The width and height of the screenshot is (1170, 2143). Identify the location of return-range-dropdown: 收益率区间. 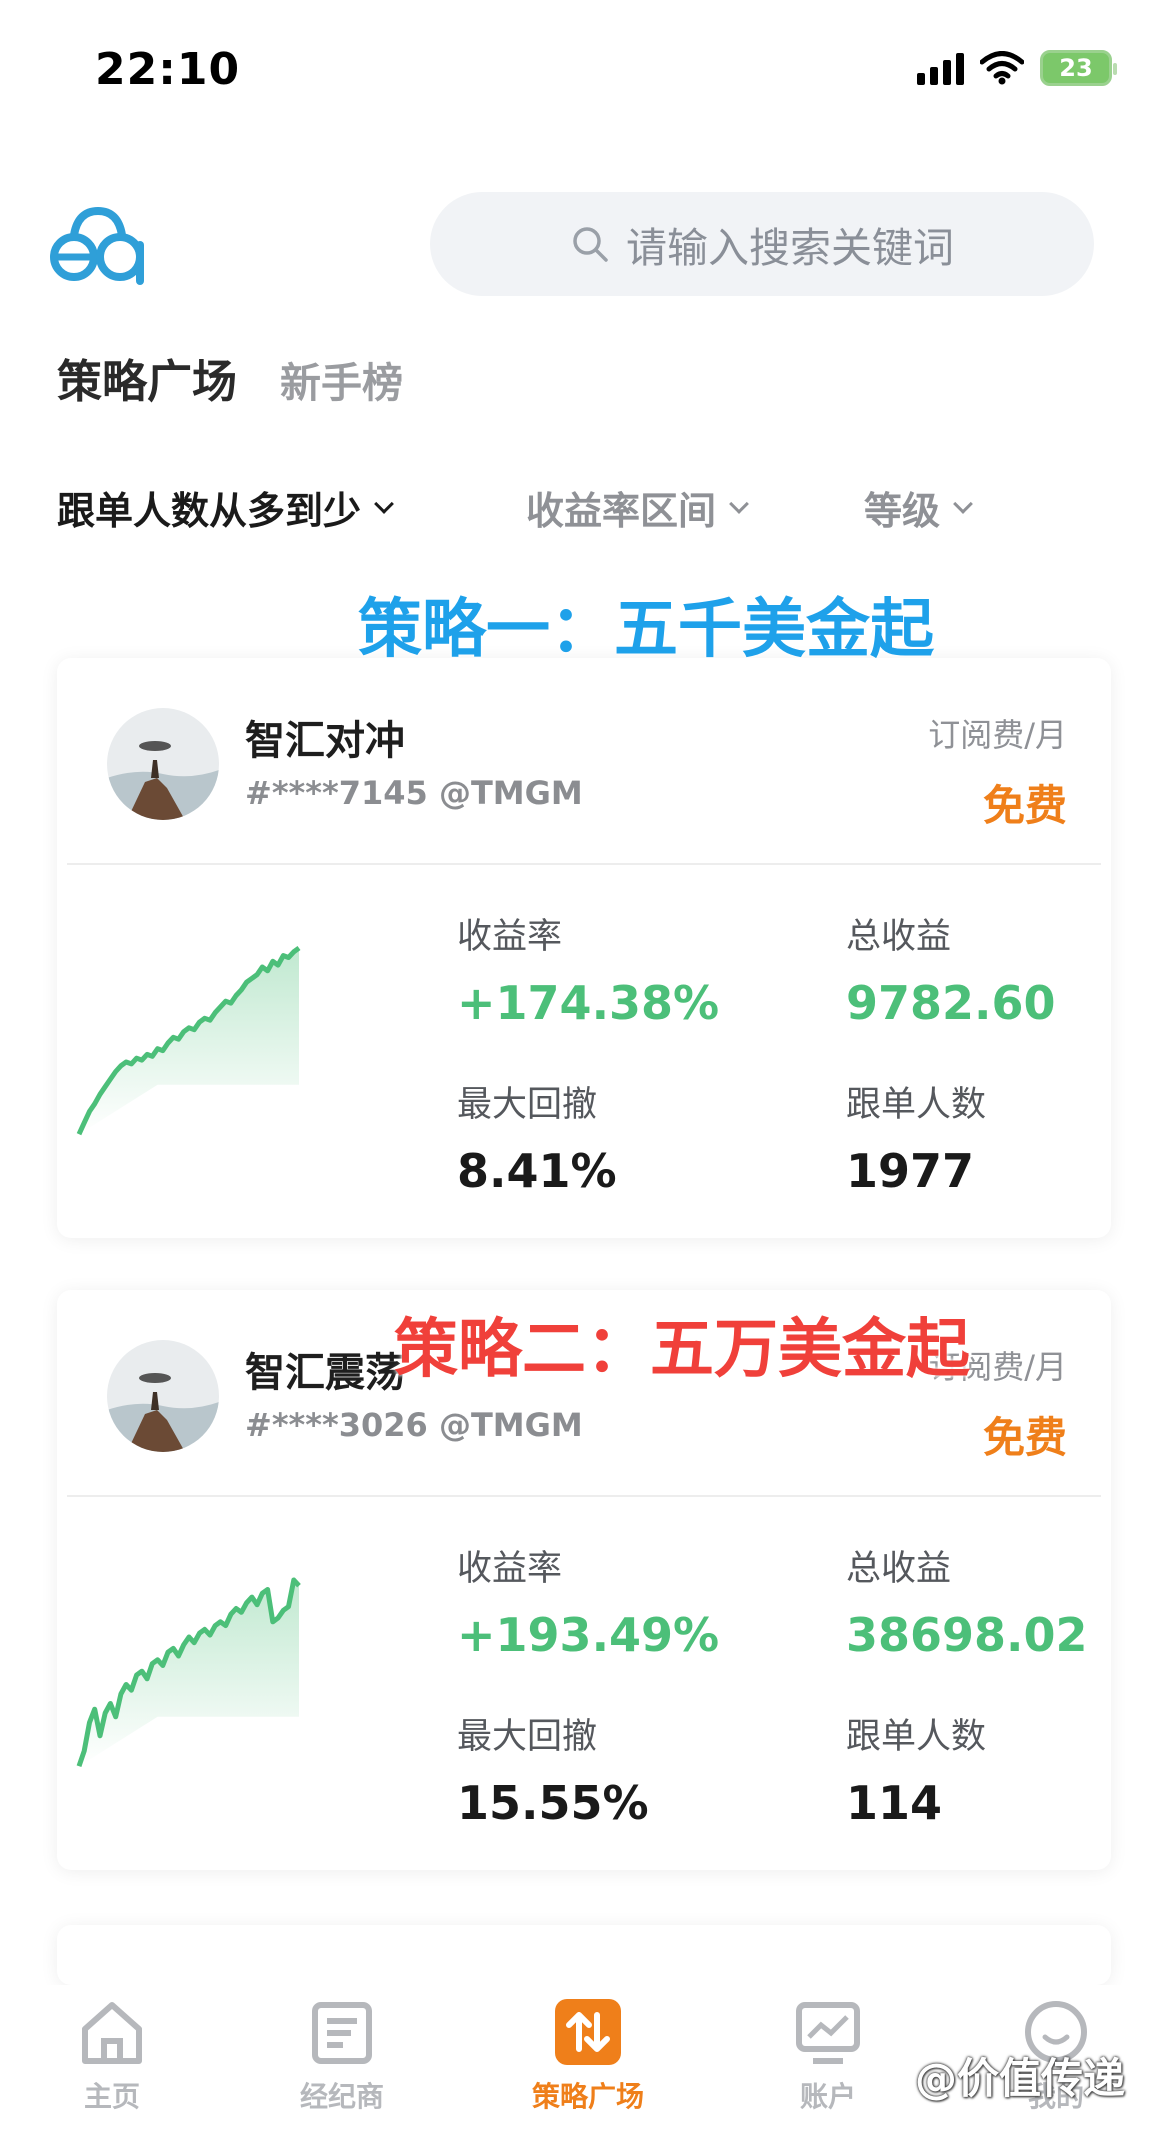
(637, 507).